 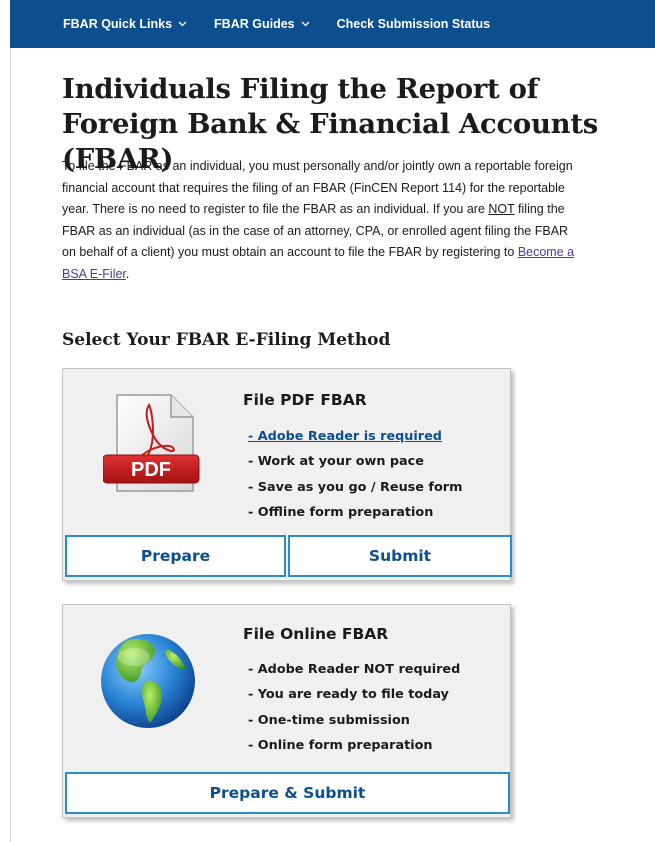 What do you see at coordinates (340, 745) in the screenshot?
I see `list-item: - Online form preparation` at bounding box center [340, 745].